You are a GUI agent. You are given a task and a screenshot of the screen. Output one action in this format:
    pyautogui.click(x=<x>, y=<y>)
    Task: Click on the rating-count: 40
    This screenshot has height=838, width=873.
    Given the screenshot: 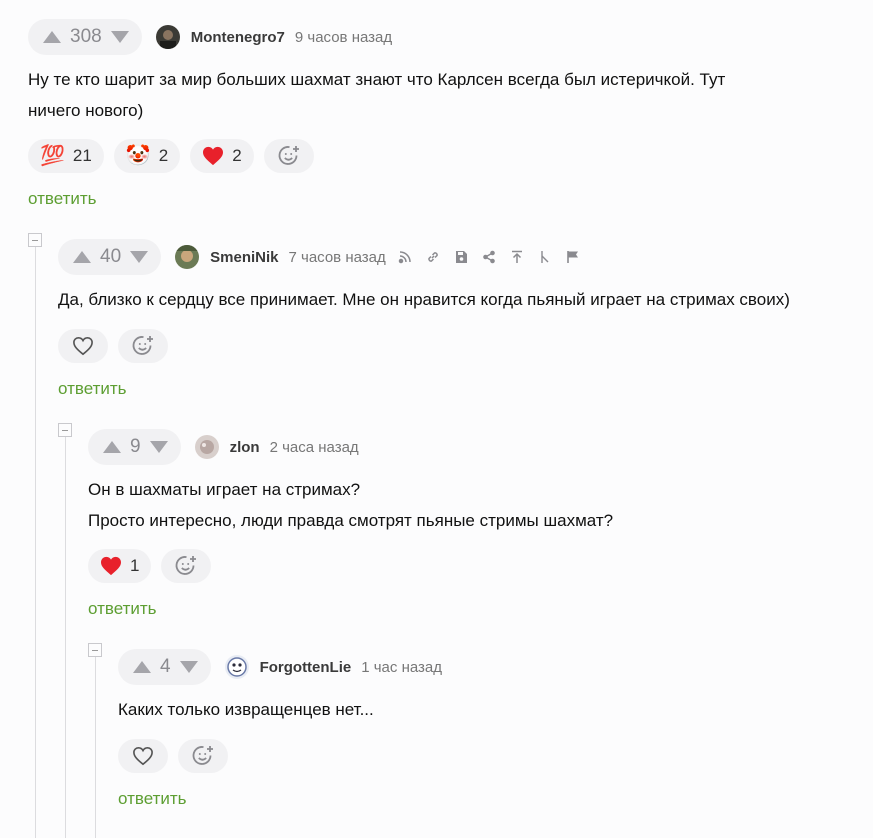 What is the action you would take?
    pyautogui.click(x=111, y=256)
    